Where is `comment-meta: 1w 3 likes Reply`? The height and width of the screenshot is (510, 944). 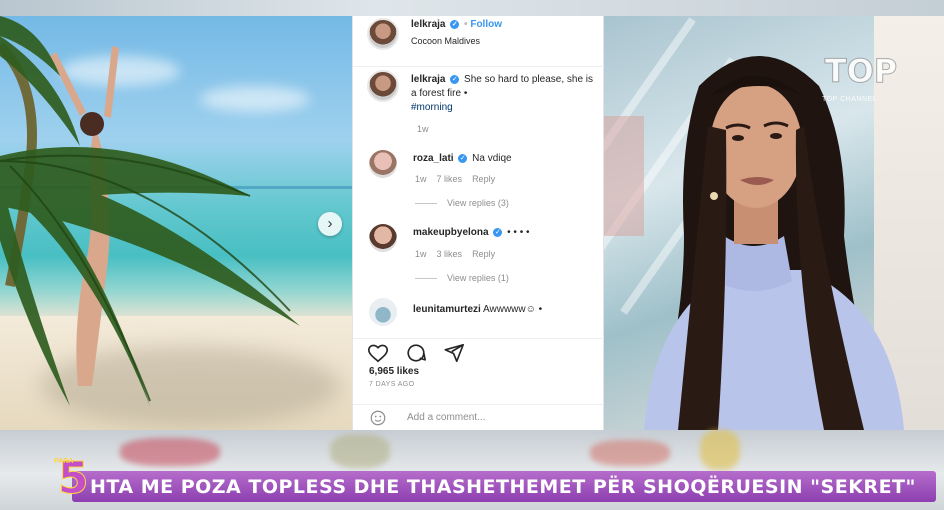
comment-meta: 1w 3 likes Reply is located at coordinates (455, 254).